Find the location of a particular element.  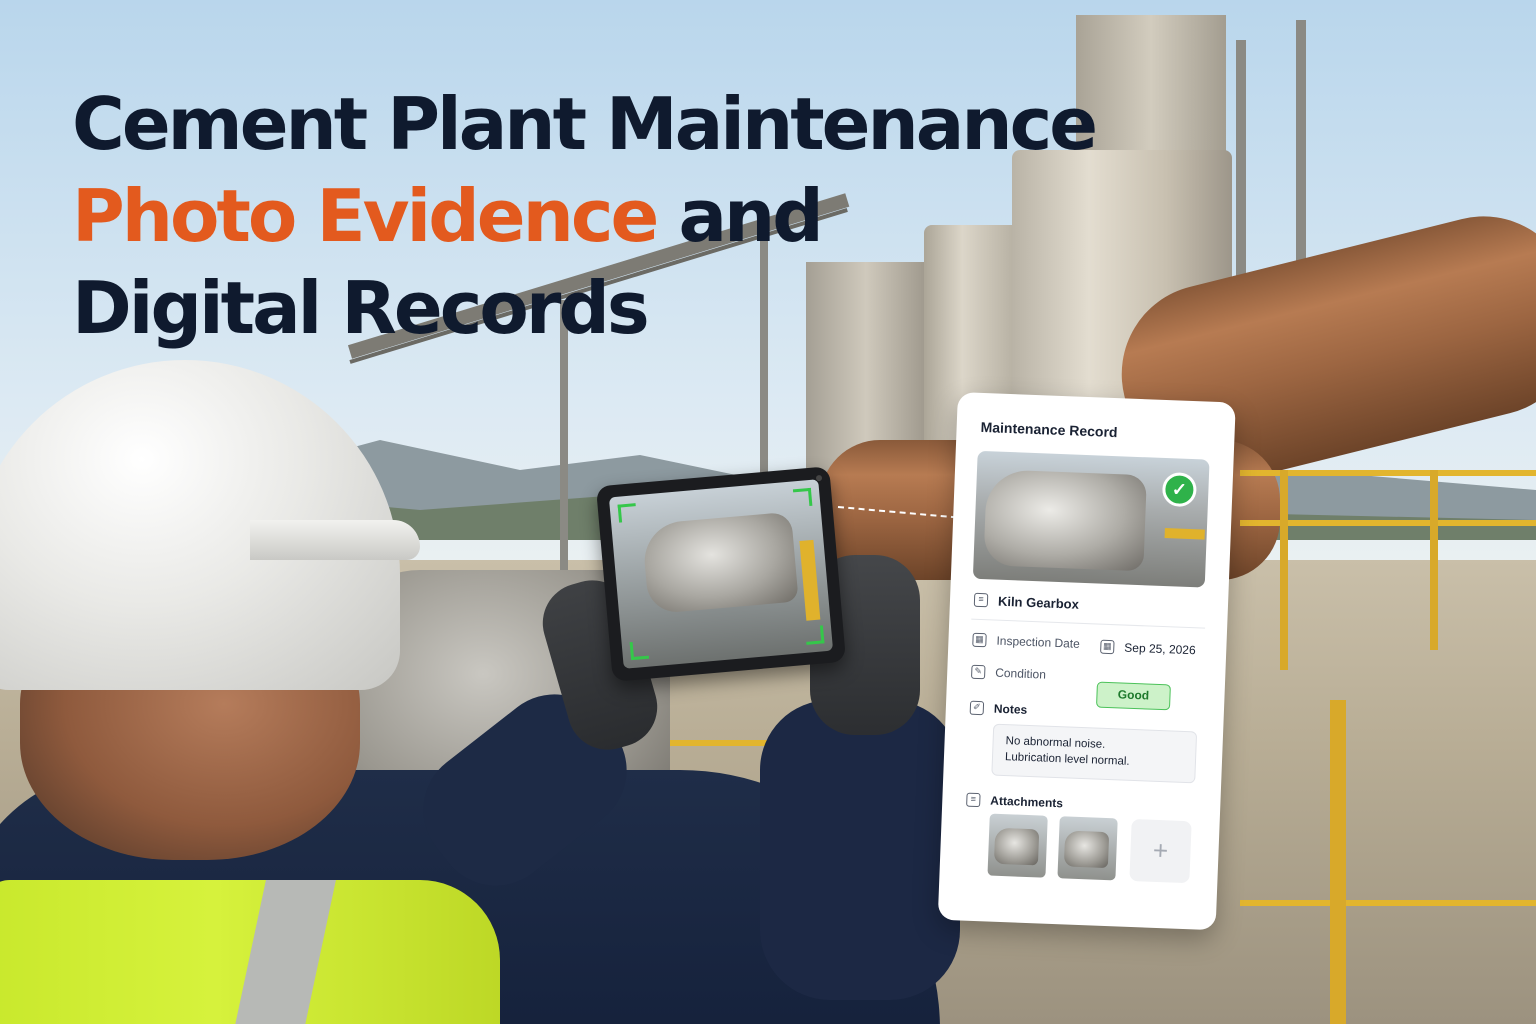

record-photo: ✓ is located at coordinates (1091, 519).